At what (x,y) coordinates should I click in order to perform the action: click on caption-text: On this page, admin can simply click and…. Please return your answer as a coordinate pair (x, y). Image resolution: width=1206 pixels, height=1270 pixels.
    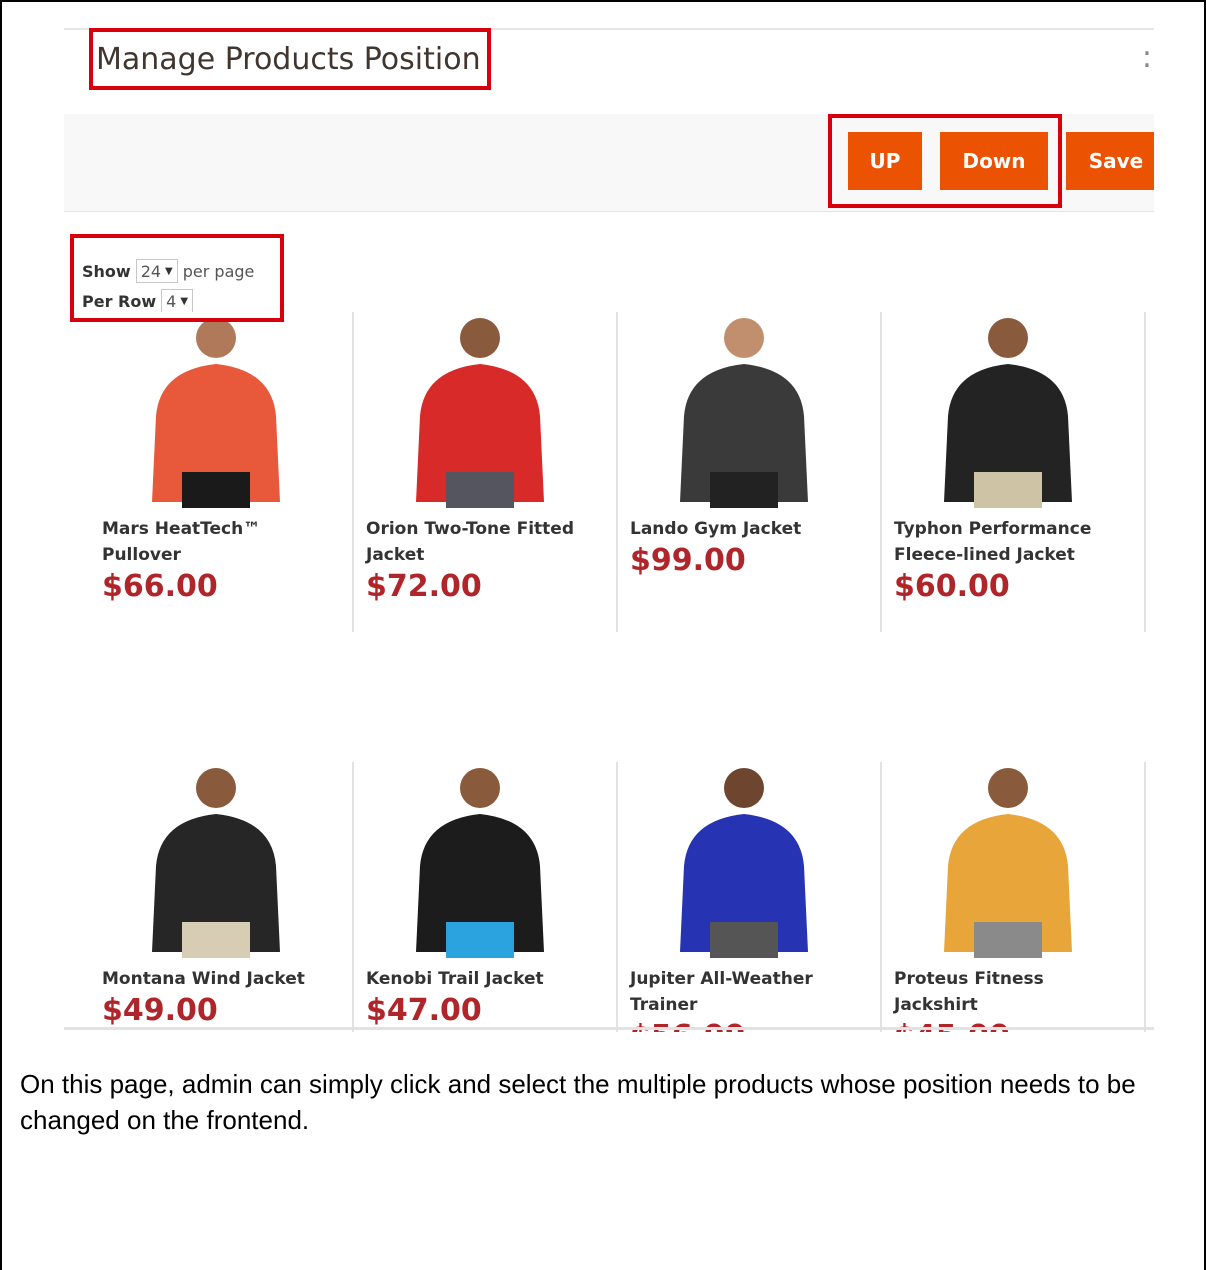
    Looking at the image, I should click on (578, 1102).